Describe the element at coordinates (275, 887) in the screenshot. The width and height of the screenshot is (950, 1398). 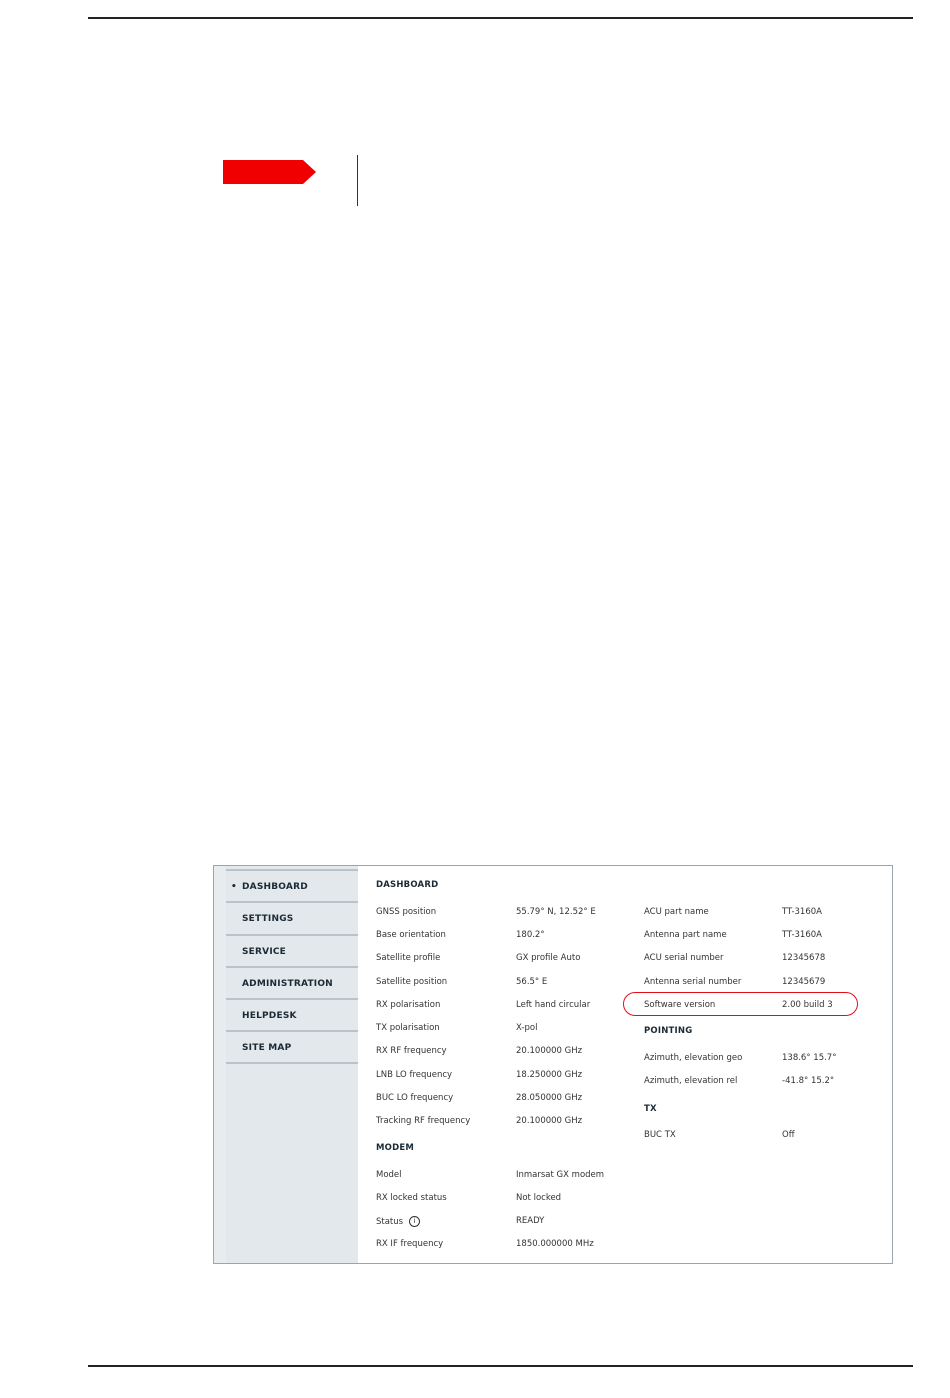
I see `nav-item-label: DASHBOARD` at that location.